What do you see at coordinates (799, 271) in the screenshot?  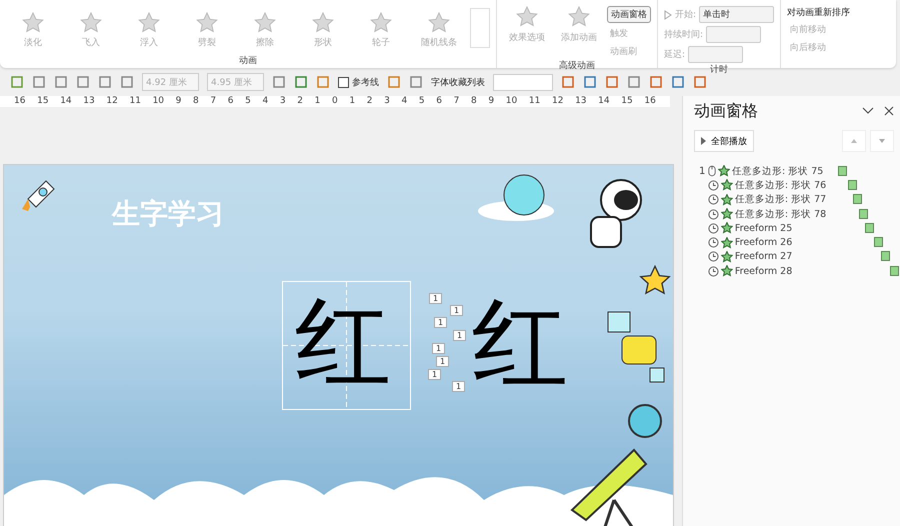 I see `animation-item: Freeform 28` at bounding box center [799, 271].